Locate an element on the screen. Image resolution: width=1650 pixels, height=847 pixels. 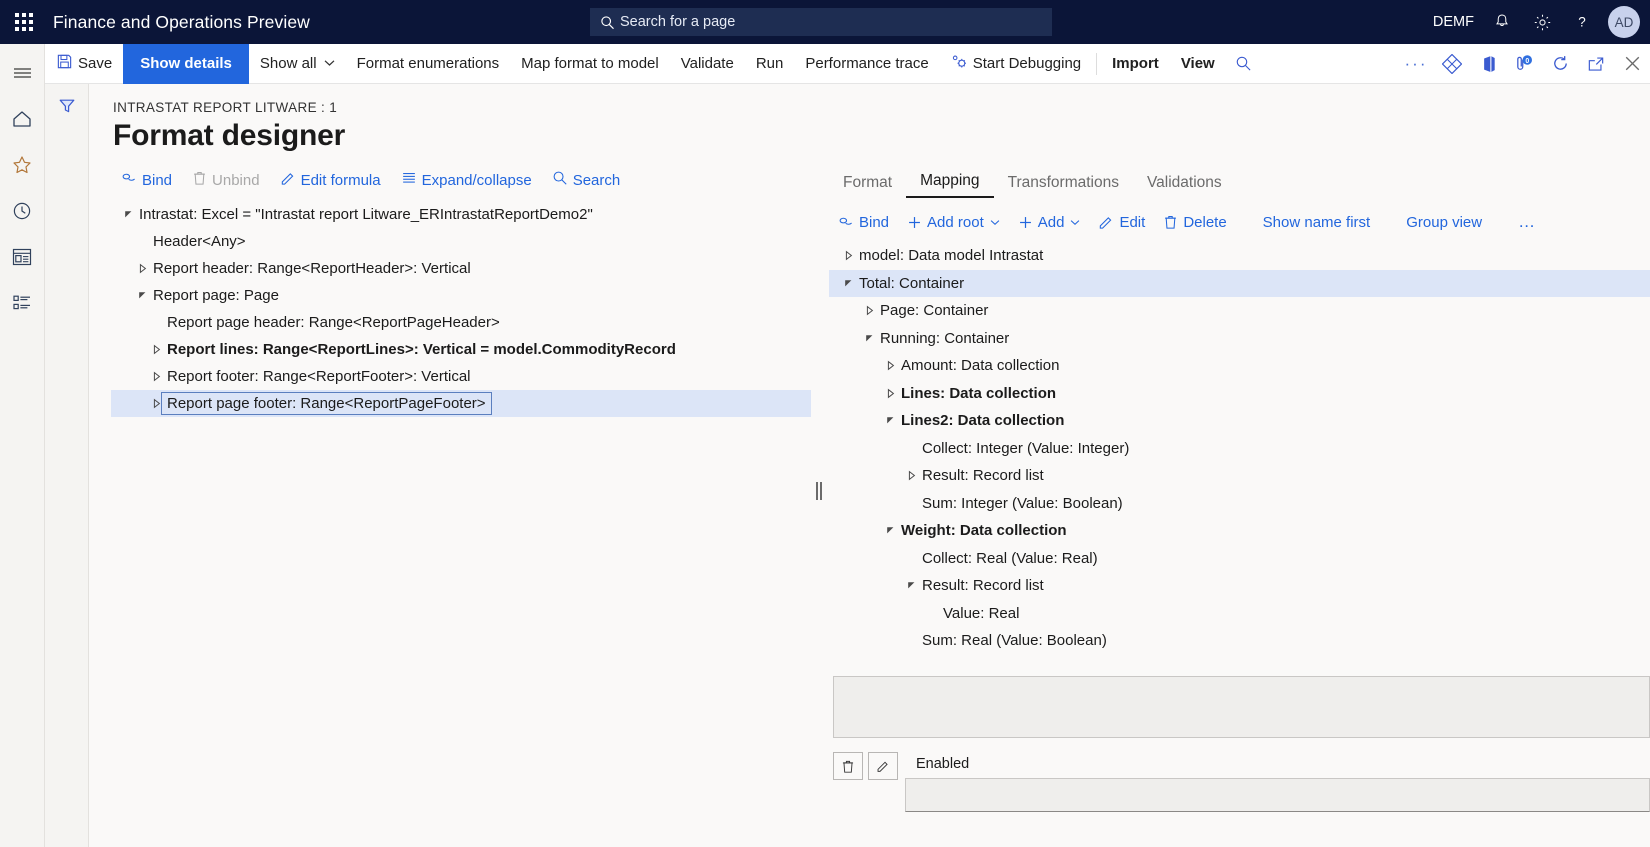
refresh-icon is located at coordinates (1560, 64).